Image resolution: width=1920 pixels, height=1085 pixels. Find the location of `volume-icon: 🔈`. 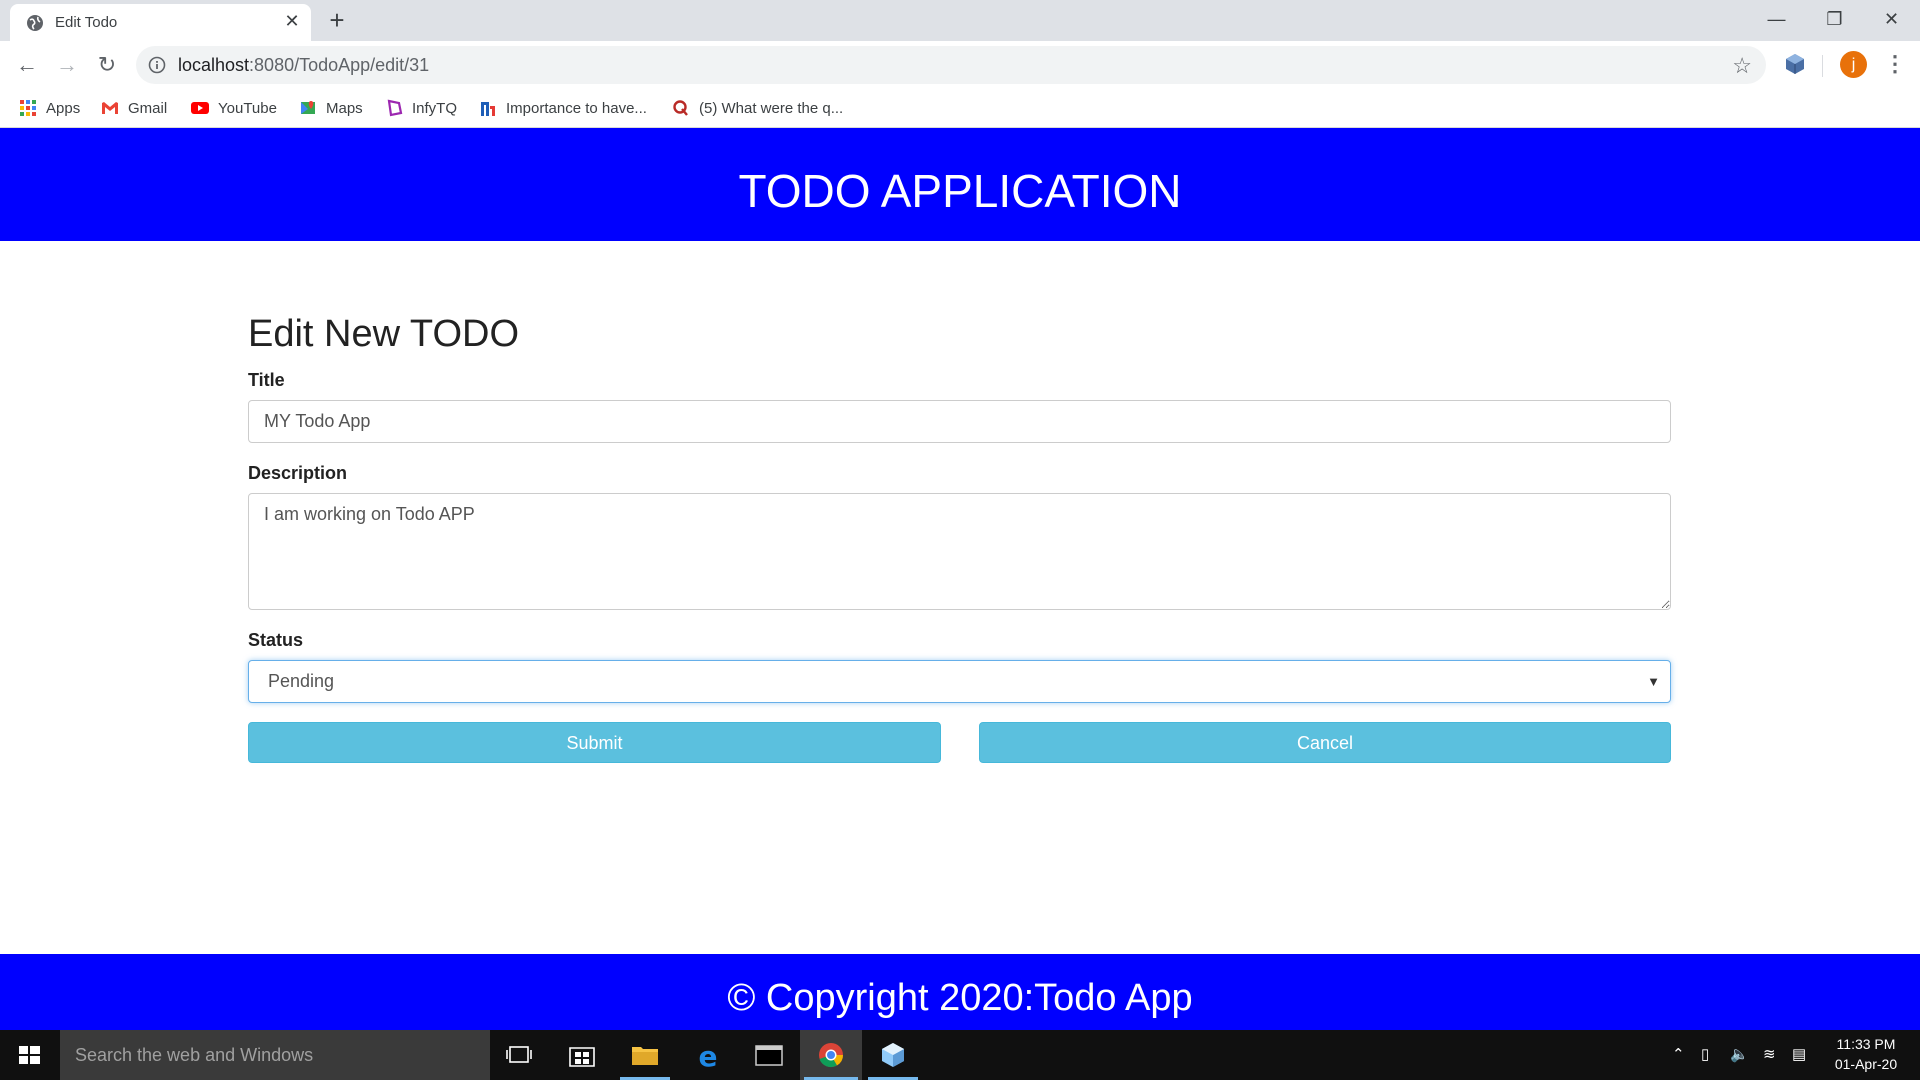

volume-icon: 🔈 is located at coordinates (1739, 1054).